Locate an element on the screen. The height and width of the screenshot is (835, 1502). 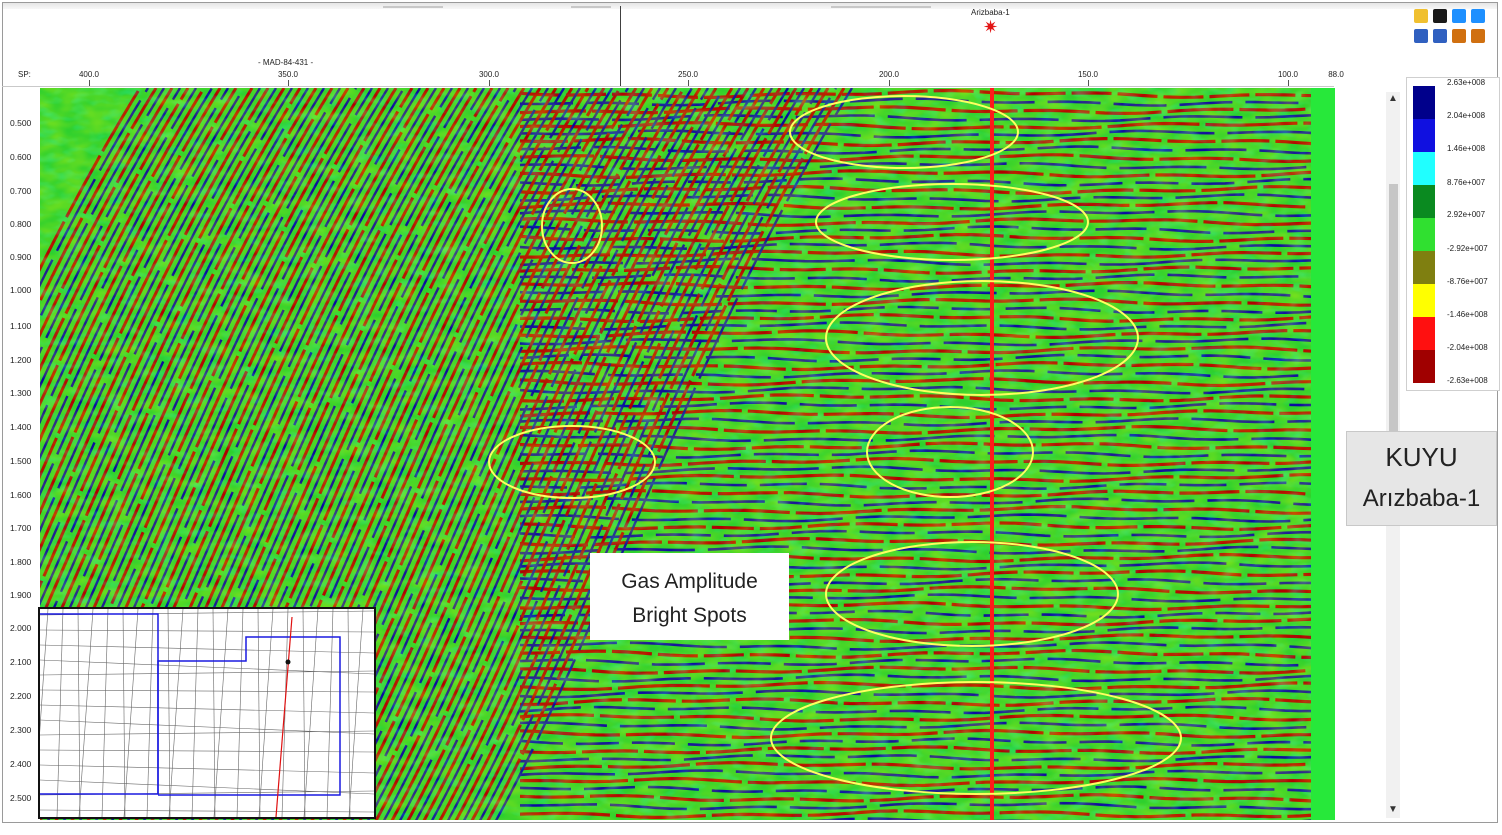
scrollbar-thumb is located at coordinates (1393, 309).